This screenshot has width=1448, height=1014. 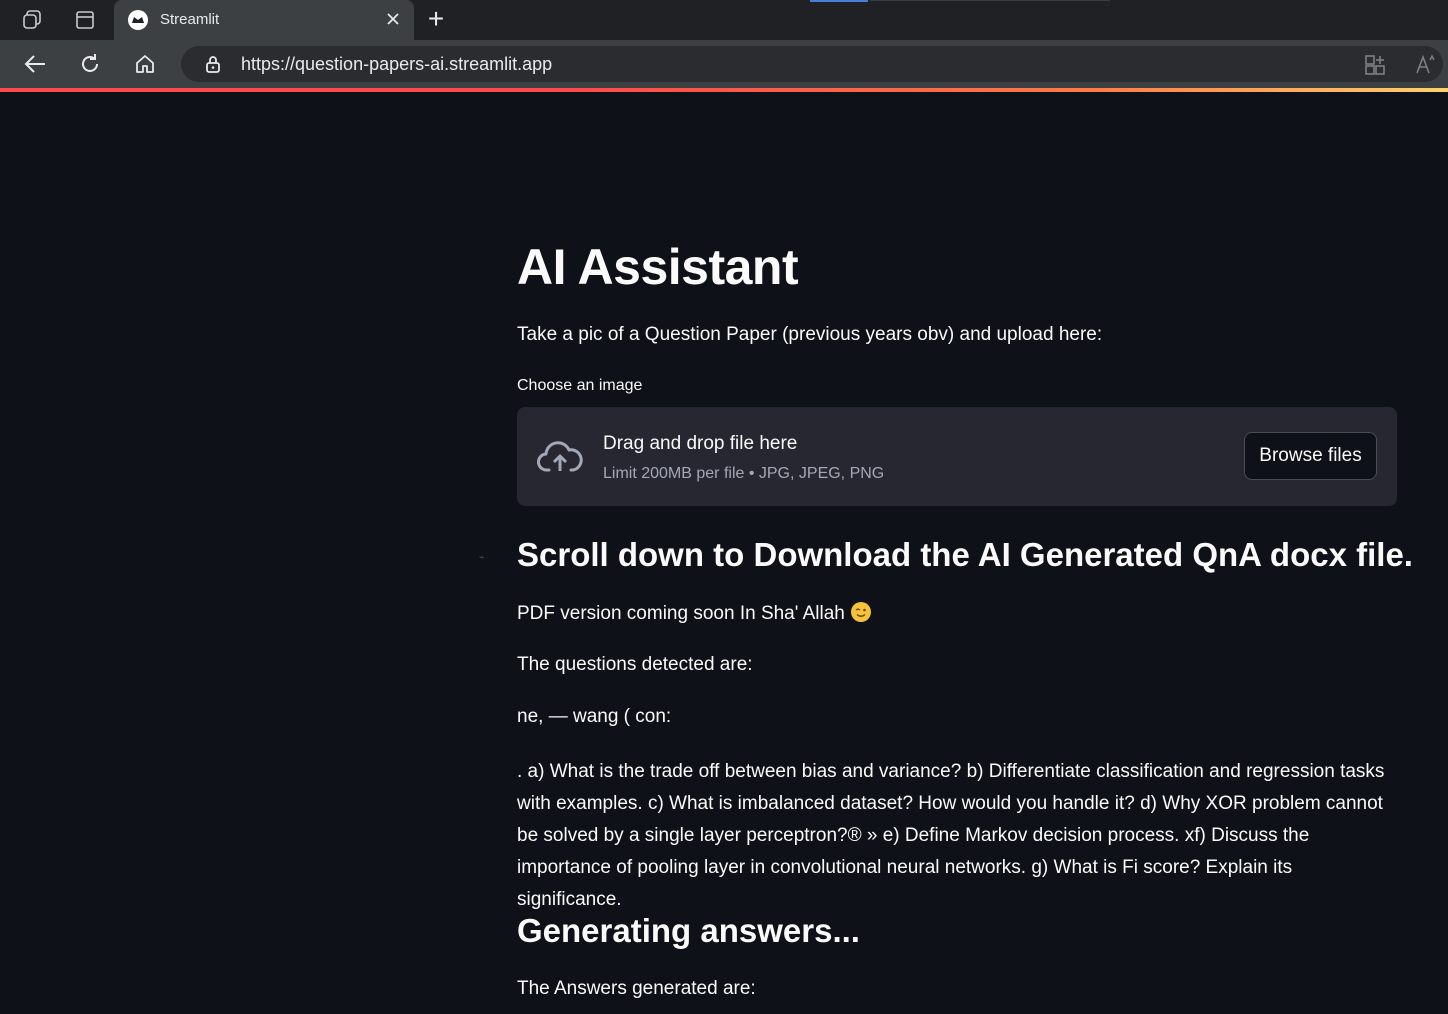 What do you see at coordinates (658, 267) in the screenshot?
I see `page-title: AI Assistant` at bounding box center [658, 267].